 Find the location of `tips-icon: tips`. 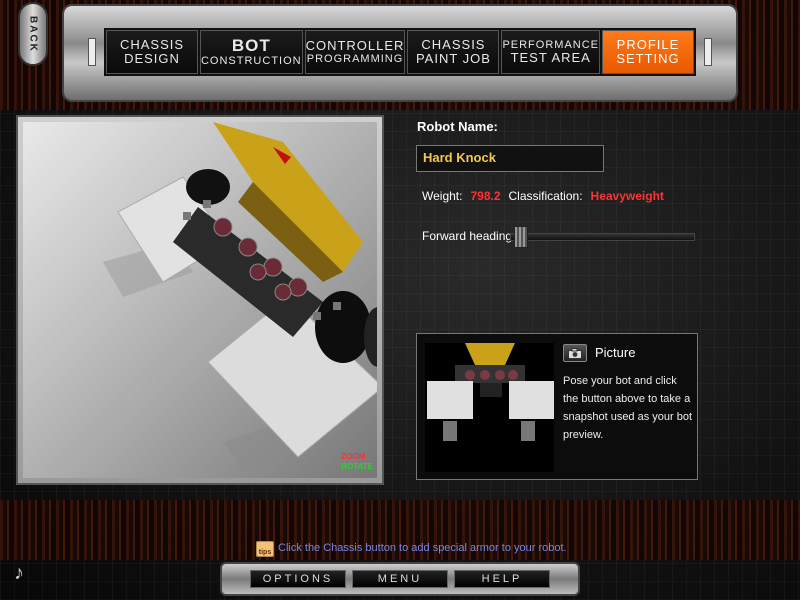

tips-icon: tips is located at coordinates (265, 549).